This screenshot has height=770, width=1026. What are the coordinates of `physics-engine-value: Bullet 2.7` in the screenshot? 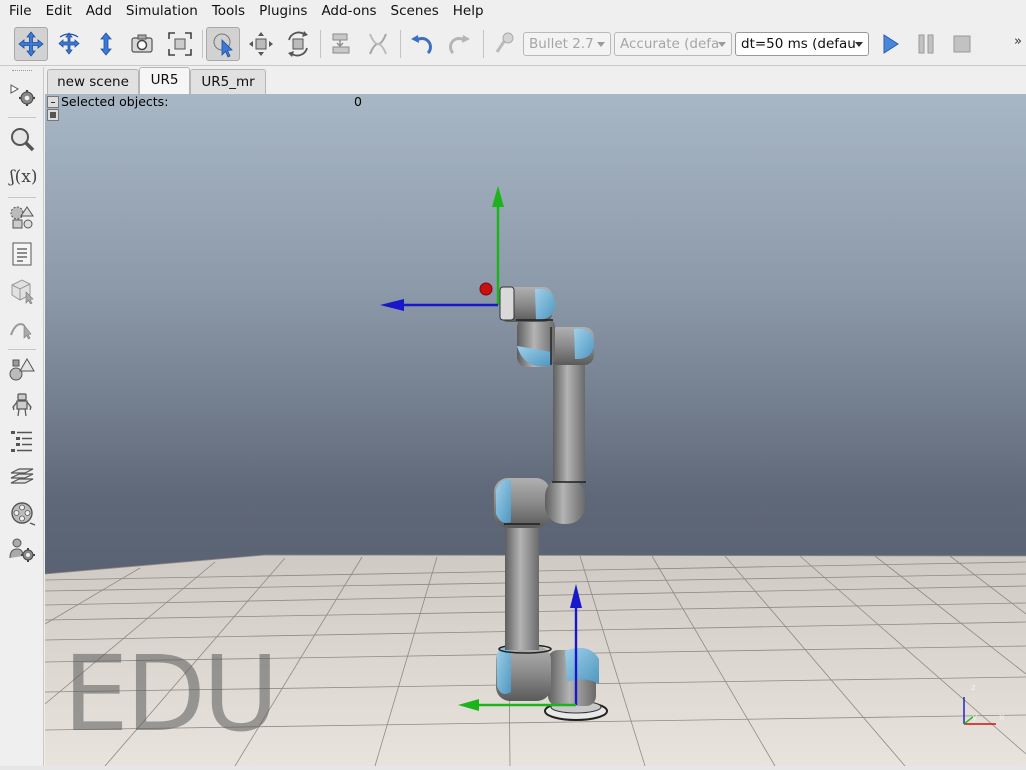 It's located at (561, 44).